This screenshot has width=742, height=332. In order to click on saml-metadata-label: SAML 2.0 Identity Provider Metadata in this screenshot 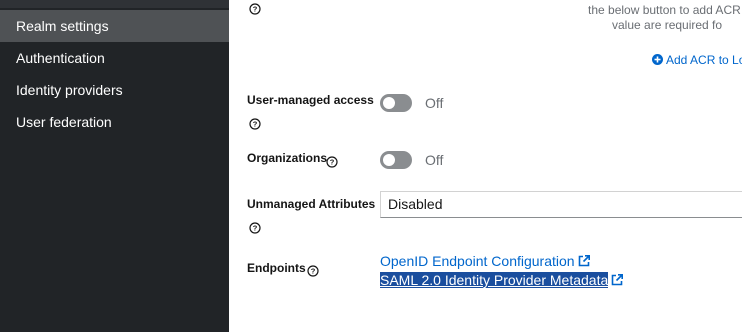, I will do `click(494, 280)`.